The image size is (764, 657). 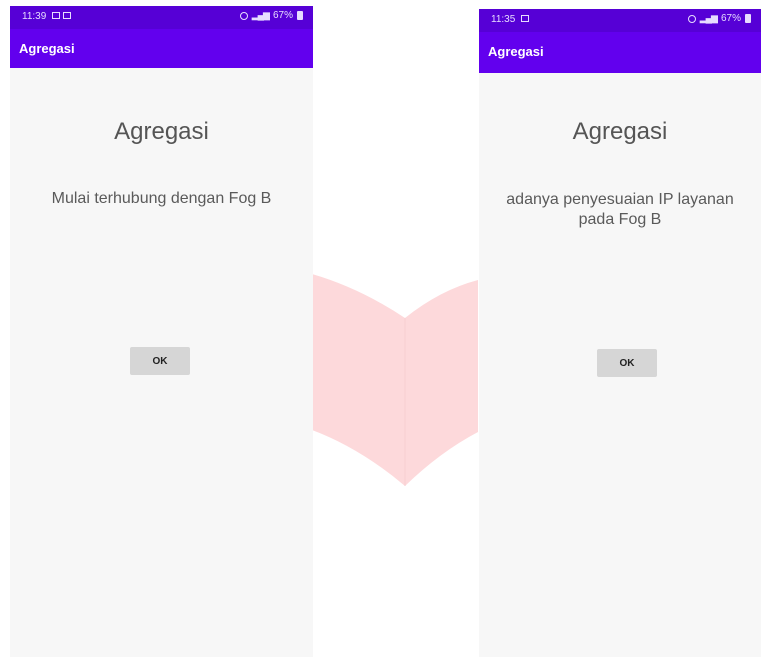 What do you see at coordinates (620, 209) in the screenshot?
I see `status-message: adanya penyesuaian IP layanan pada Fog B` at bounding box center [620, 209].